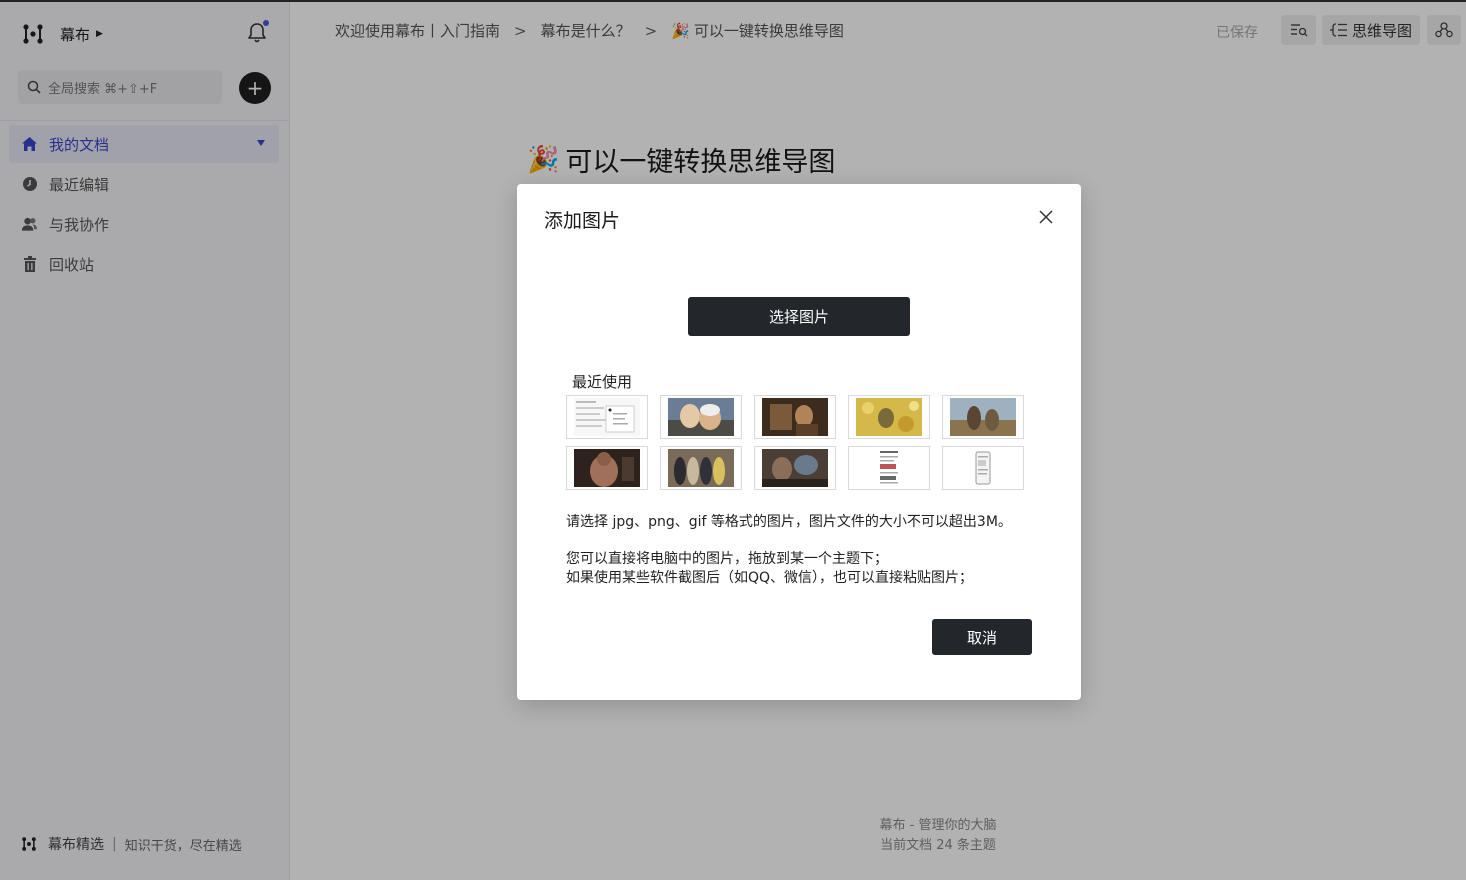  I want to click on cancel-button: 取消, so click(982, 637).